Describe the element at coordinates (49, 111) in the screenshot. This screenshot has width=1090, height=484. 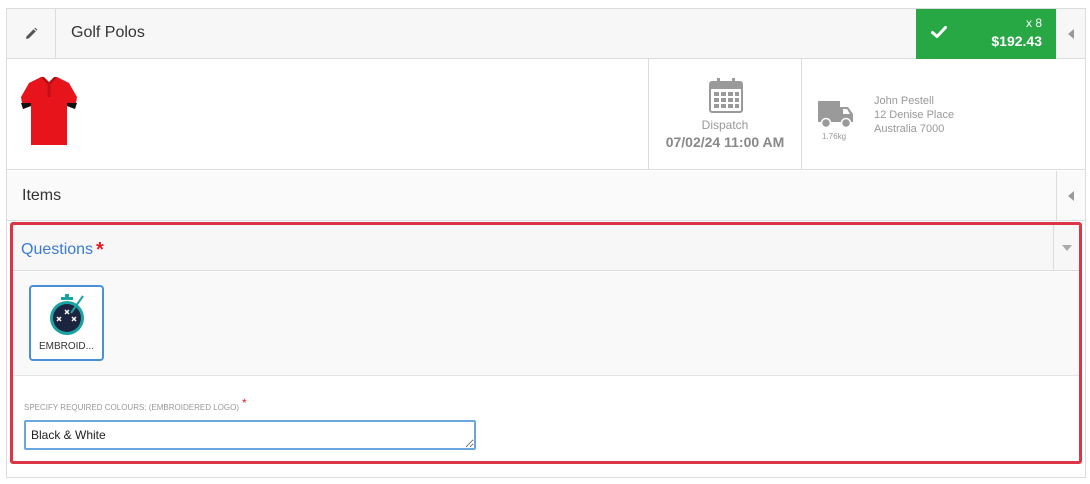
I see `product-image` at that location.